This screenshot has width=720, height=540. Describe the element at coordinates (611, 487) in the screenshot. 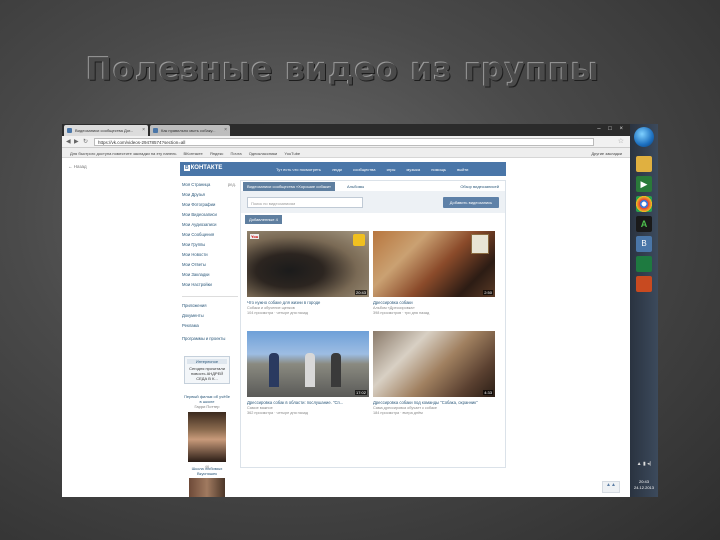

I see `scroll-to-top-button: ▲▲` at that location.